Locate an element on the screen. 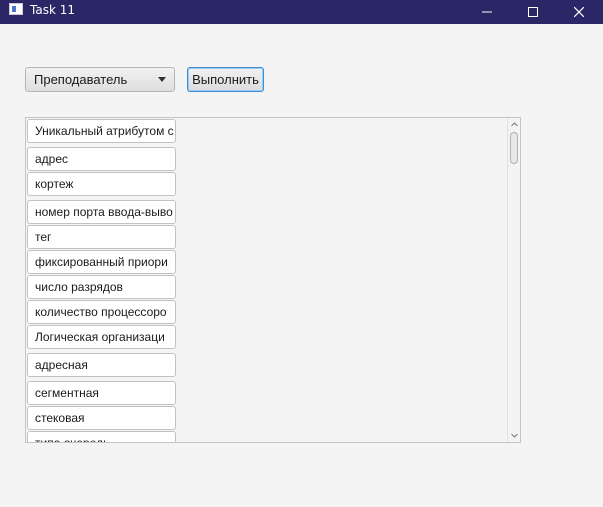 The width and height of the screenshot is (603, 507). role-combobox: Преподаватель is located at coordinates (100, 79).